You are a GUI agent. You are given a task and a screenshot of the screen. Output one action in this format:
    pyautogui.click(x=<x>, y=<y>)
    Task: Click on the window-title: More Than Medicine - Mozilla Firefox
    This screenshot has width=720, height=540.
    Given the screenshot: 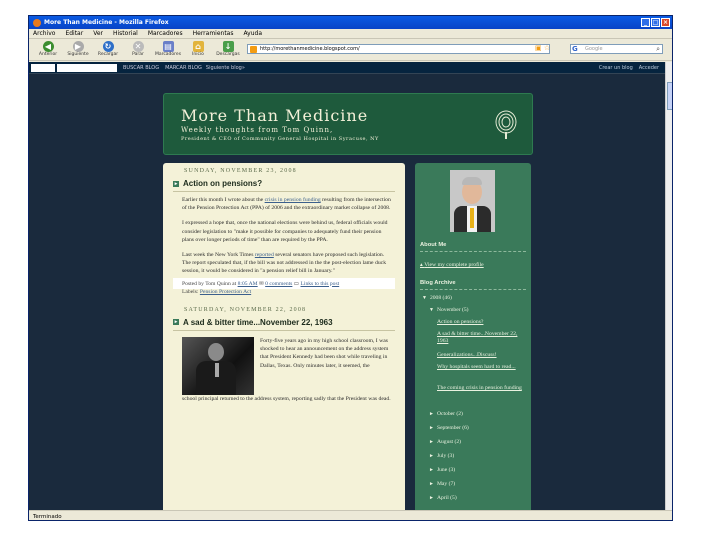 What is the action you would take?
    pyautogui.click(x=106, y=22)
    